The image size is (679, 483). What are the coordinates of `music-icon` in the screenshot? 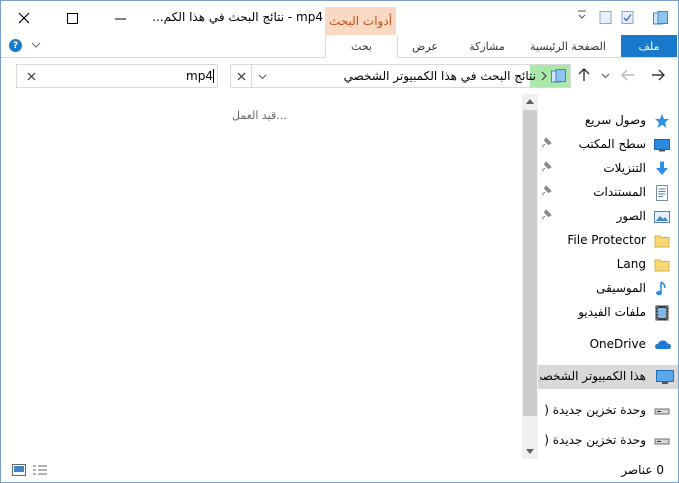 It's located at (662, 289).